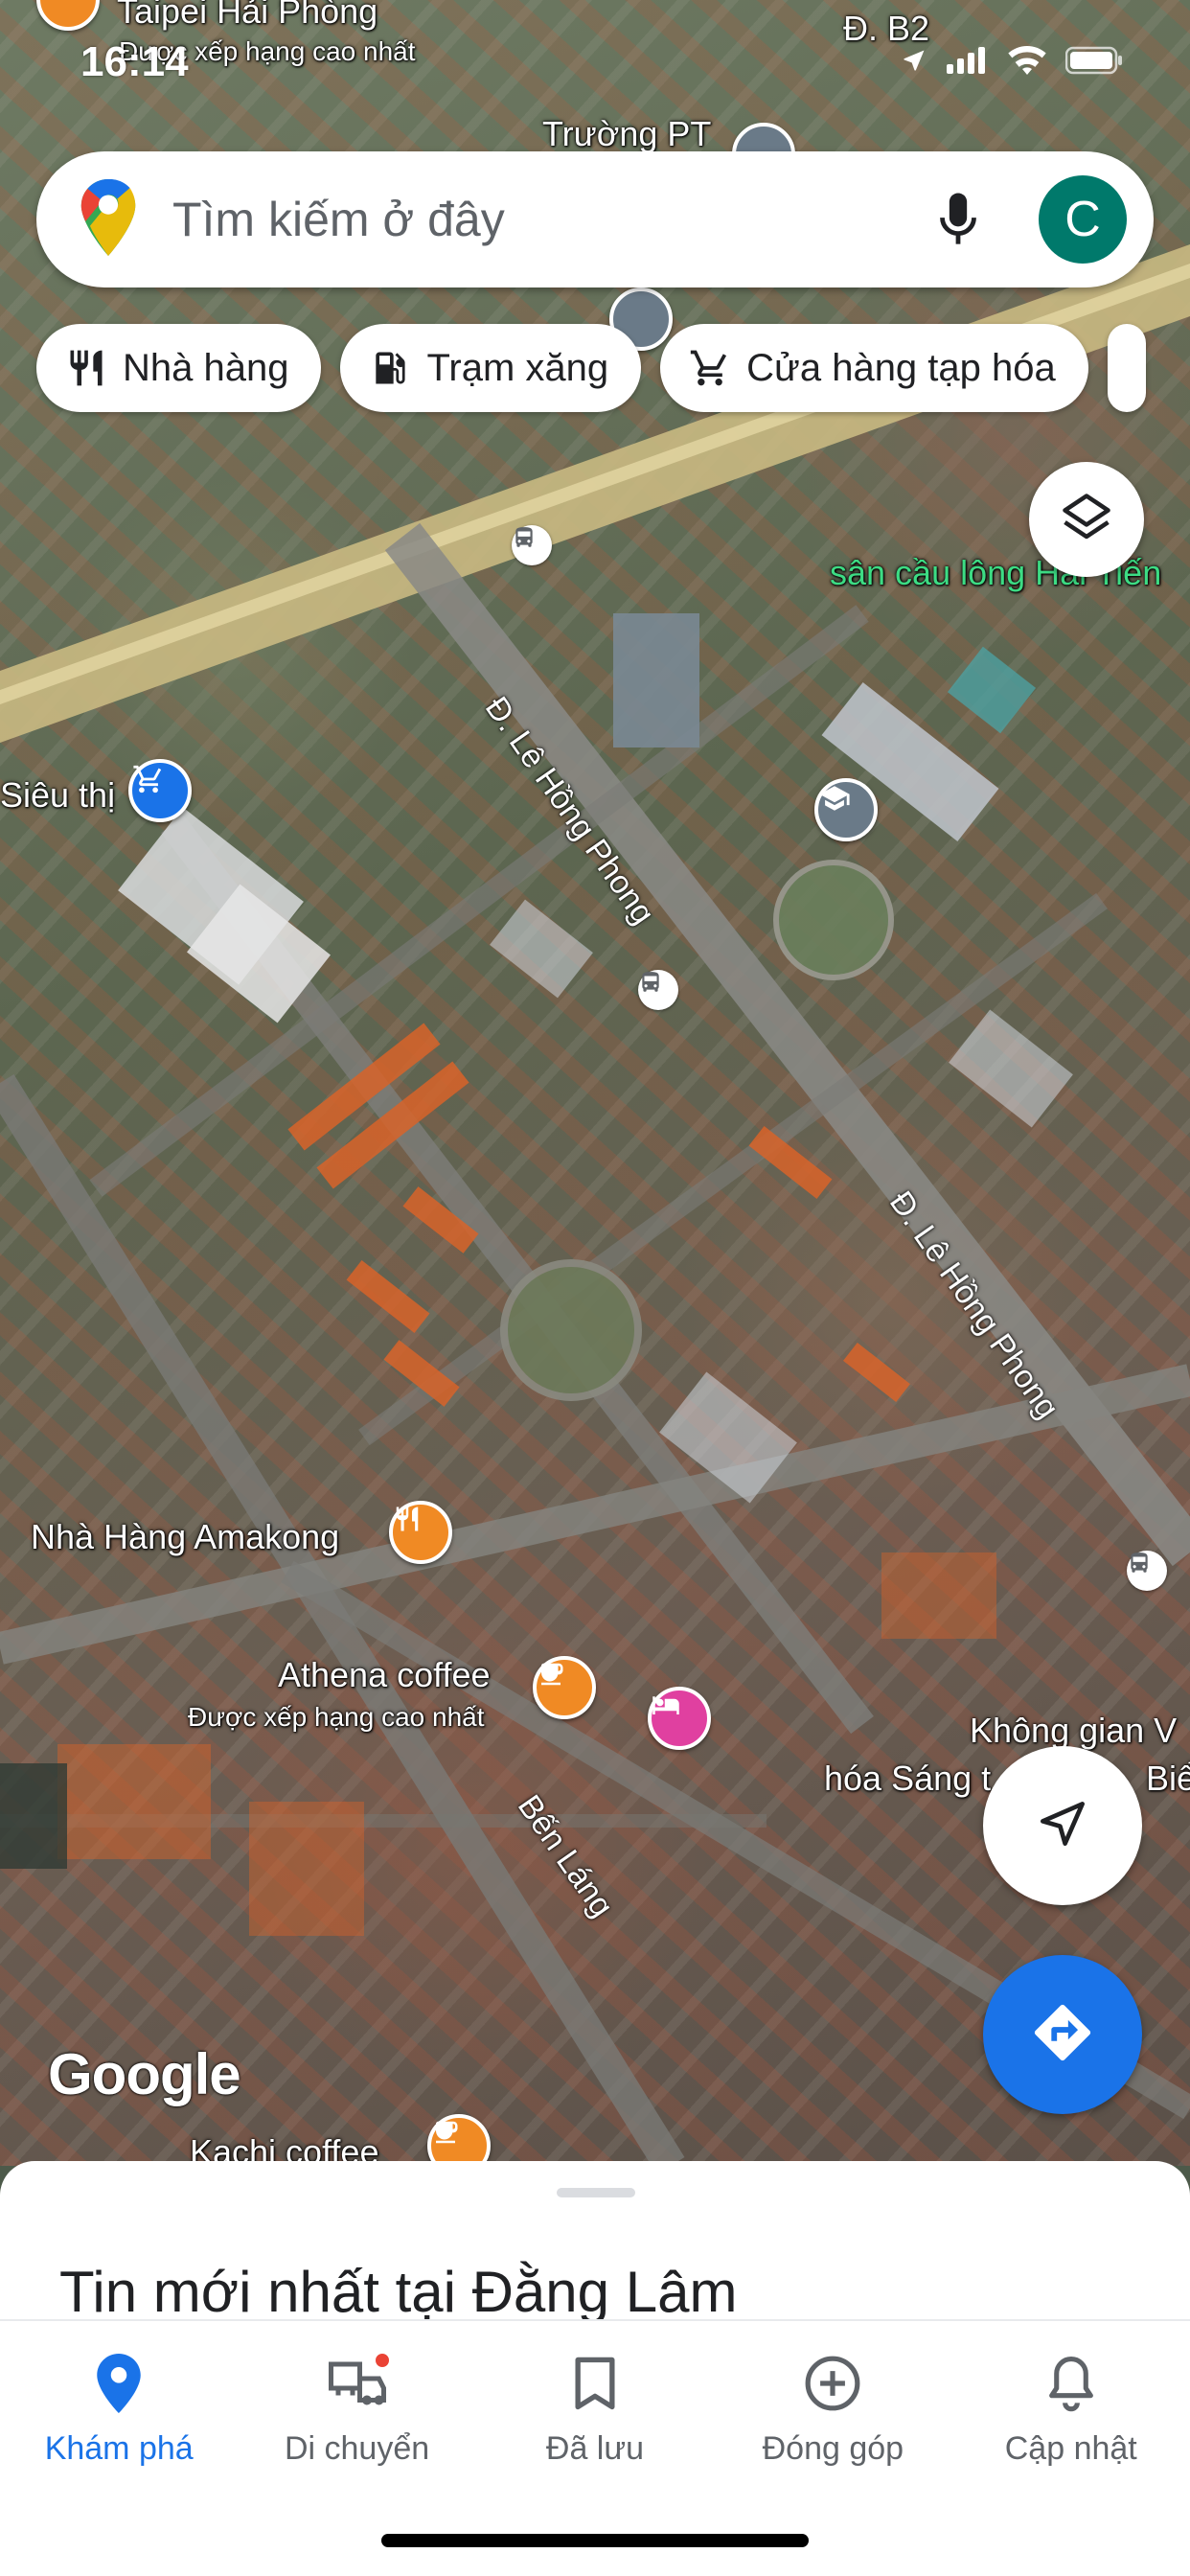 The height and width of the screenshot is (2576, 1190). Describe the element at coordinates (1073, 1731) in the screenshot. I see `map-label-space-1: Không gian V` at that location.